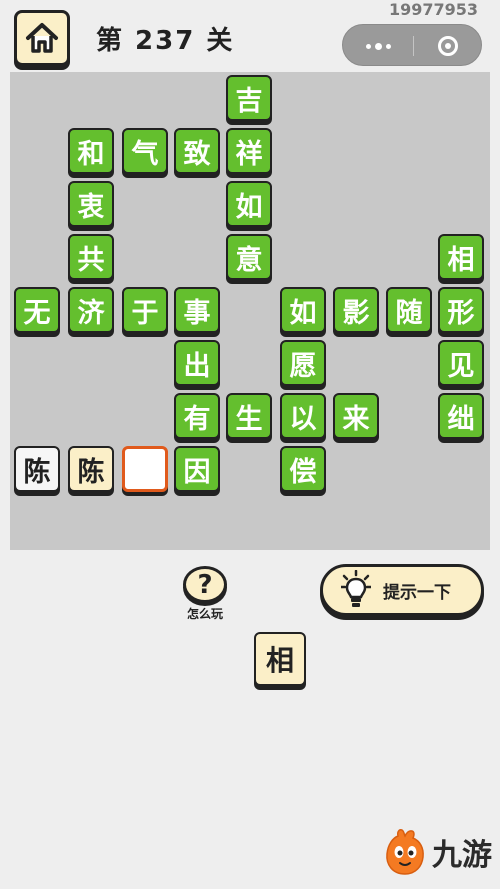 The height and width of the screenshot is (889, 500). What do you see at coordinates (409, 310) in the screenshot?
I see `tile-sui: 随` at bounding box center [409, 310].